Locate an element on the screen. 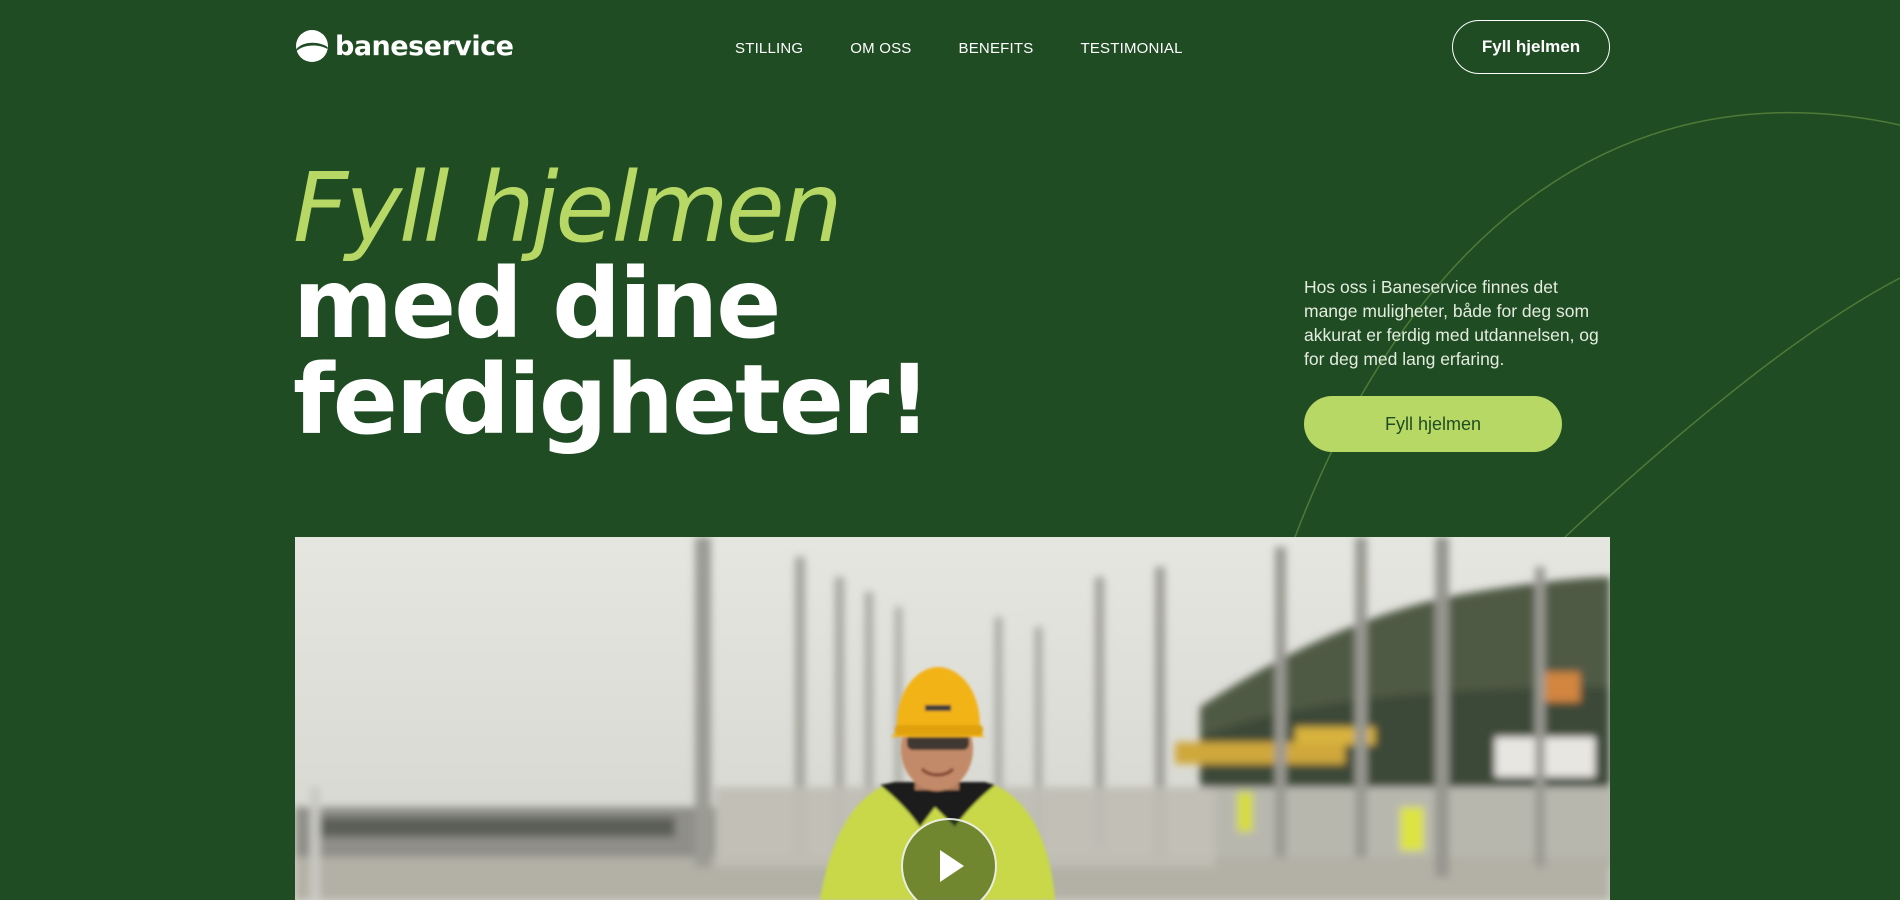 Image resolution: width=1900 pixels, height=900 pixels. hero-title: Fyll hjelmen med dine ferdigheter! is located at coordinates (612, 304).